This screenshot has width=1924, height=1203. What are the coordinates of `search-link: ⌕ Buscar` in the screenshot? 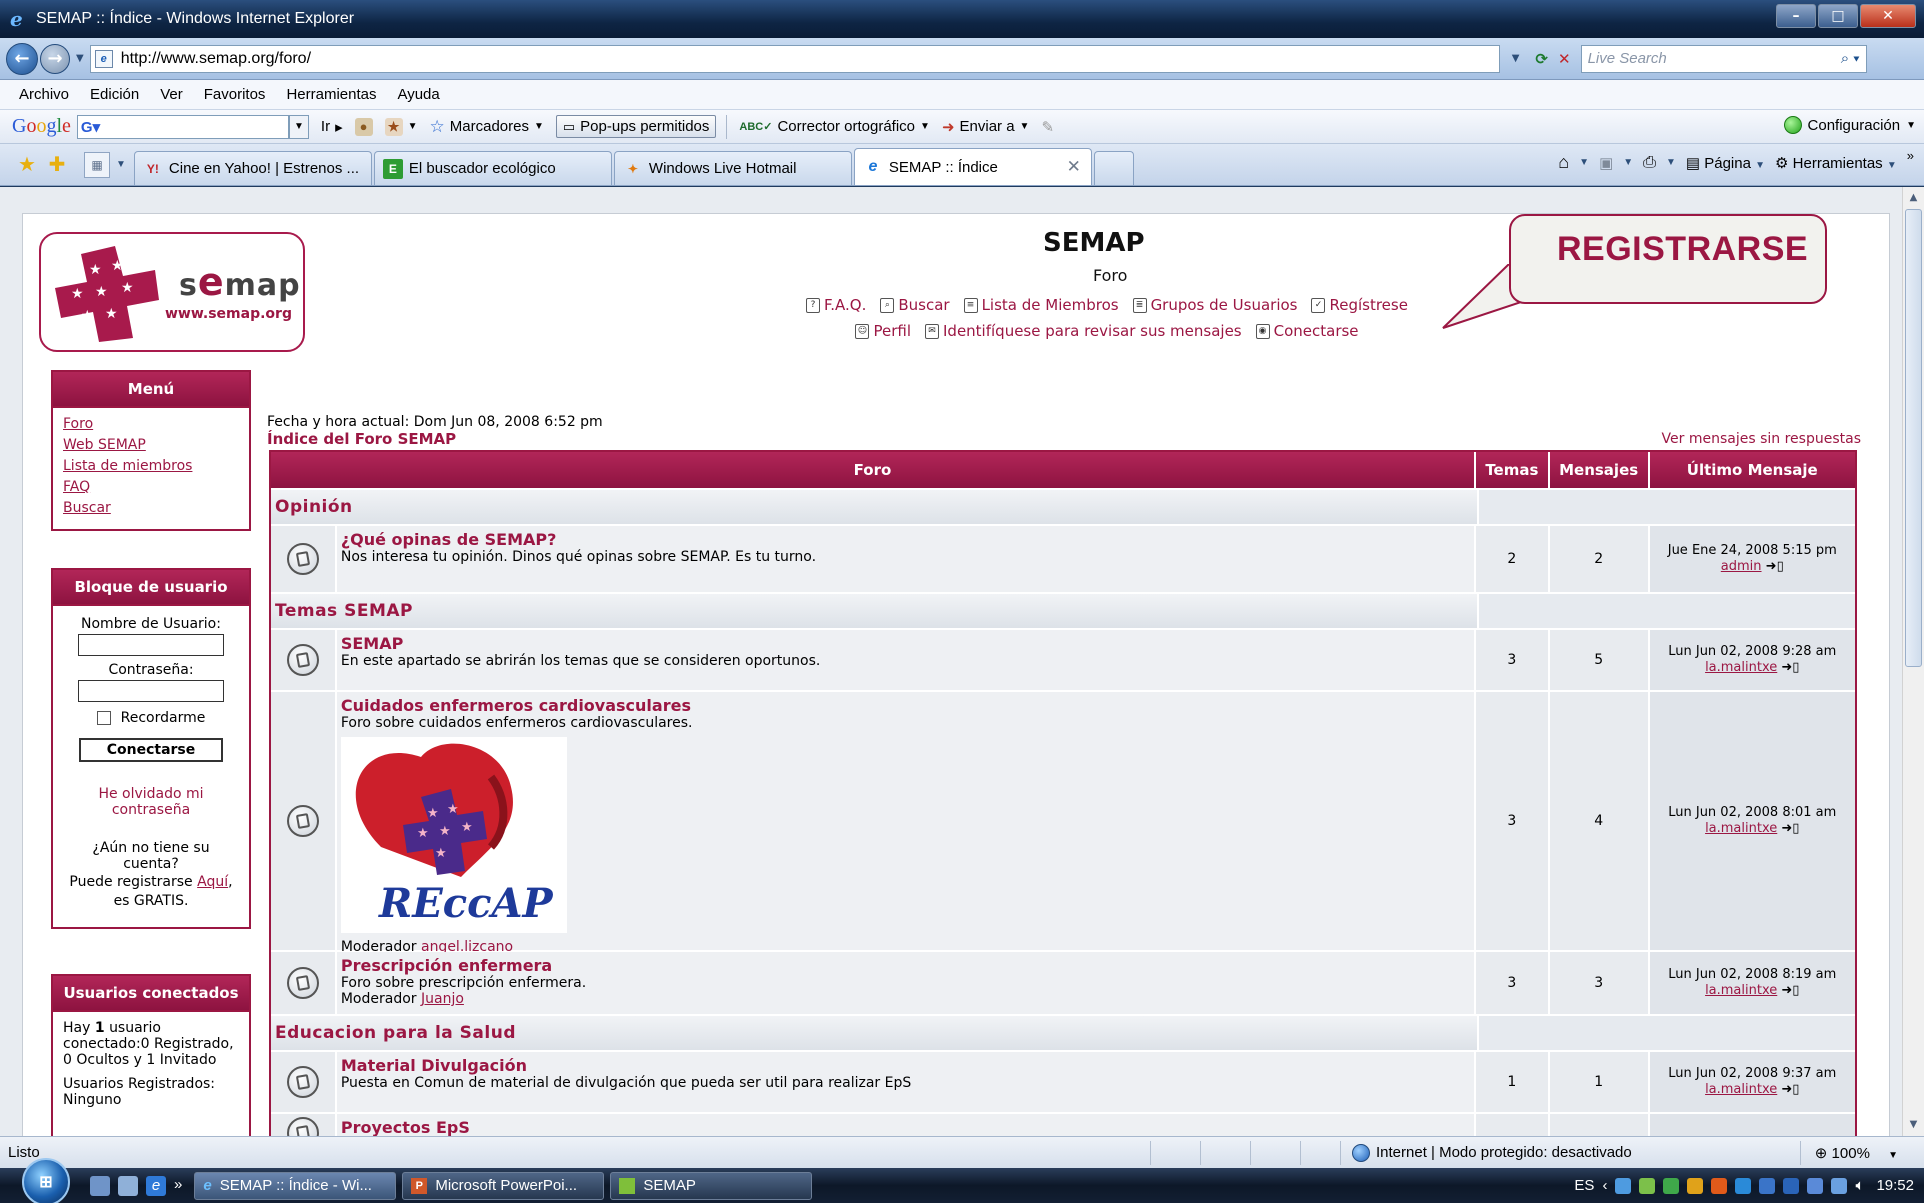 It's located at (915, 305).